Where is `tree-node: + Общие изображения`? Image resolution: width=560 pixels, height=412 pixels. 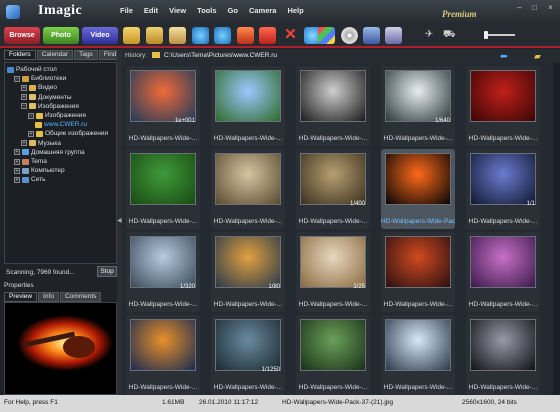 tree-node: + Общие изображения is located at coordinates (68, 133).